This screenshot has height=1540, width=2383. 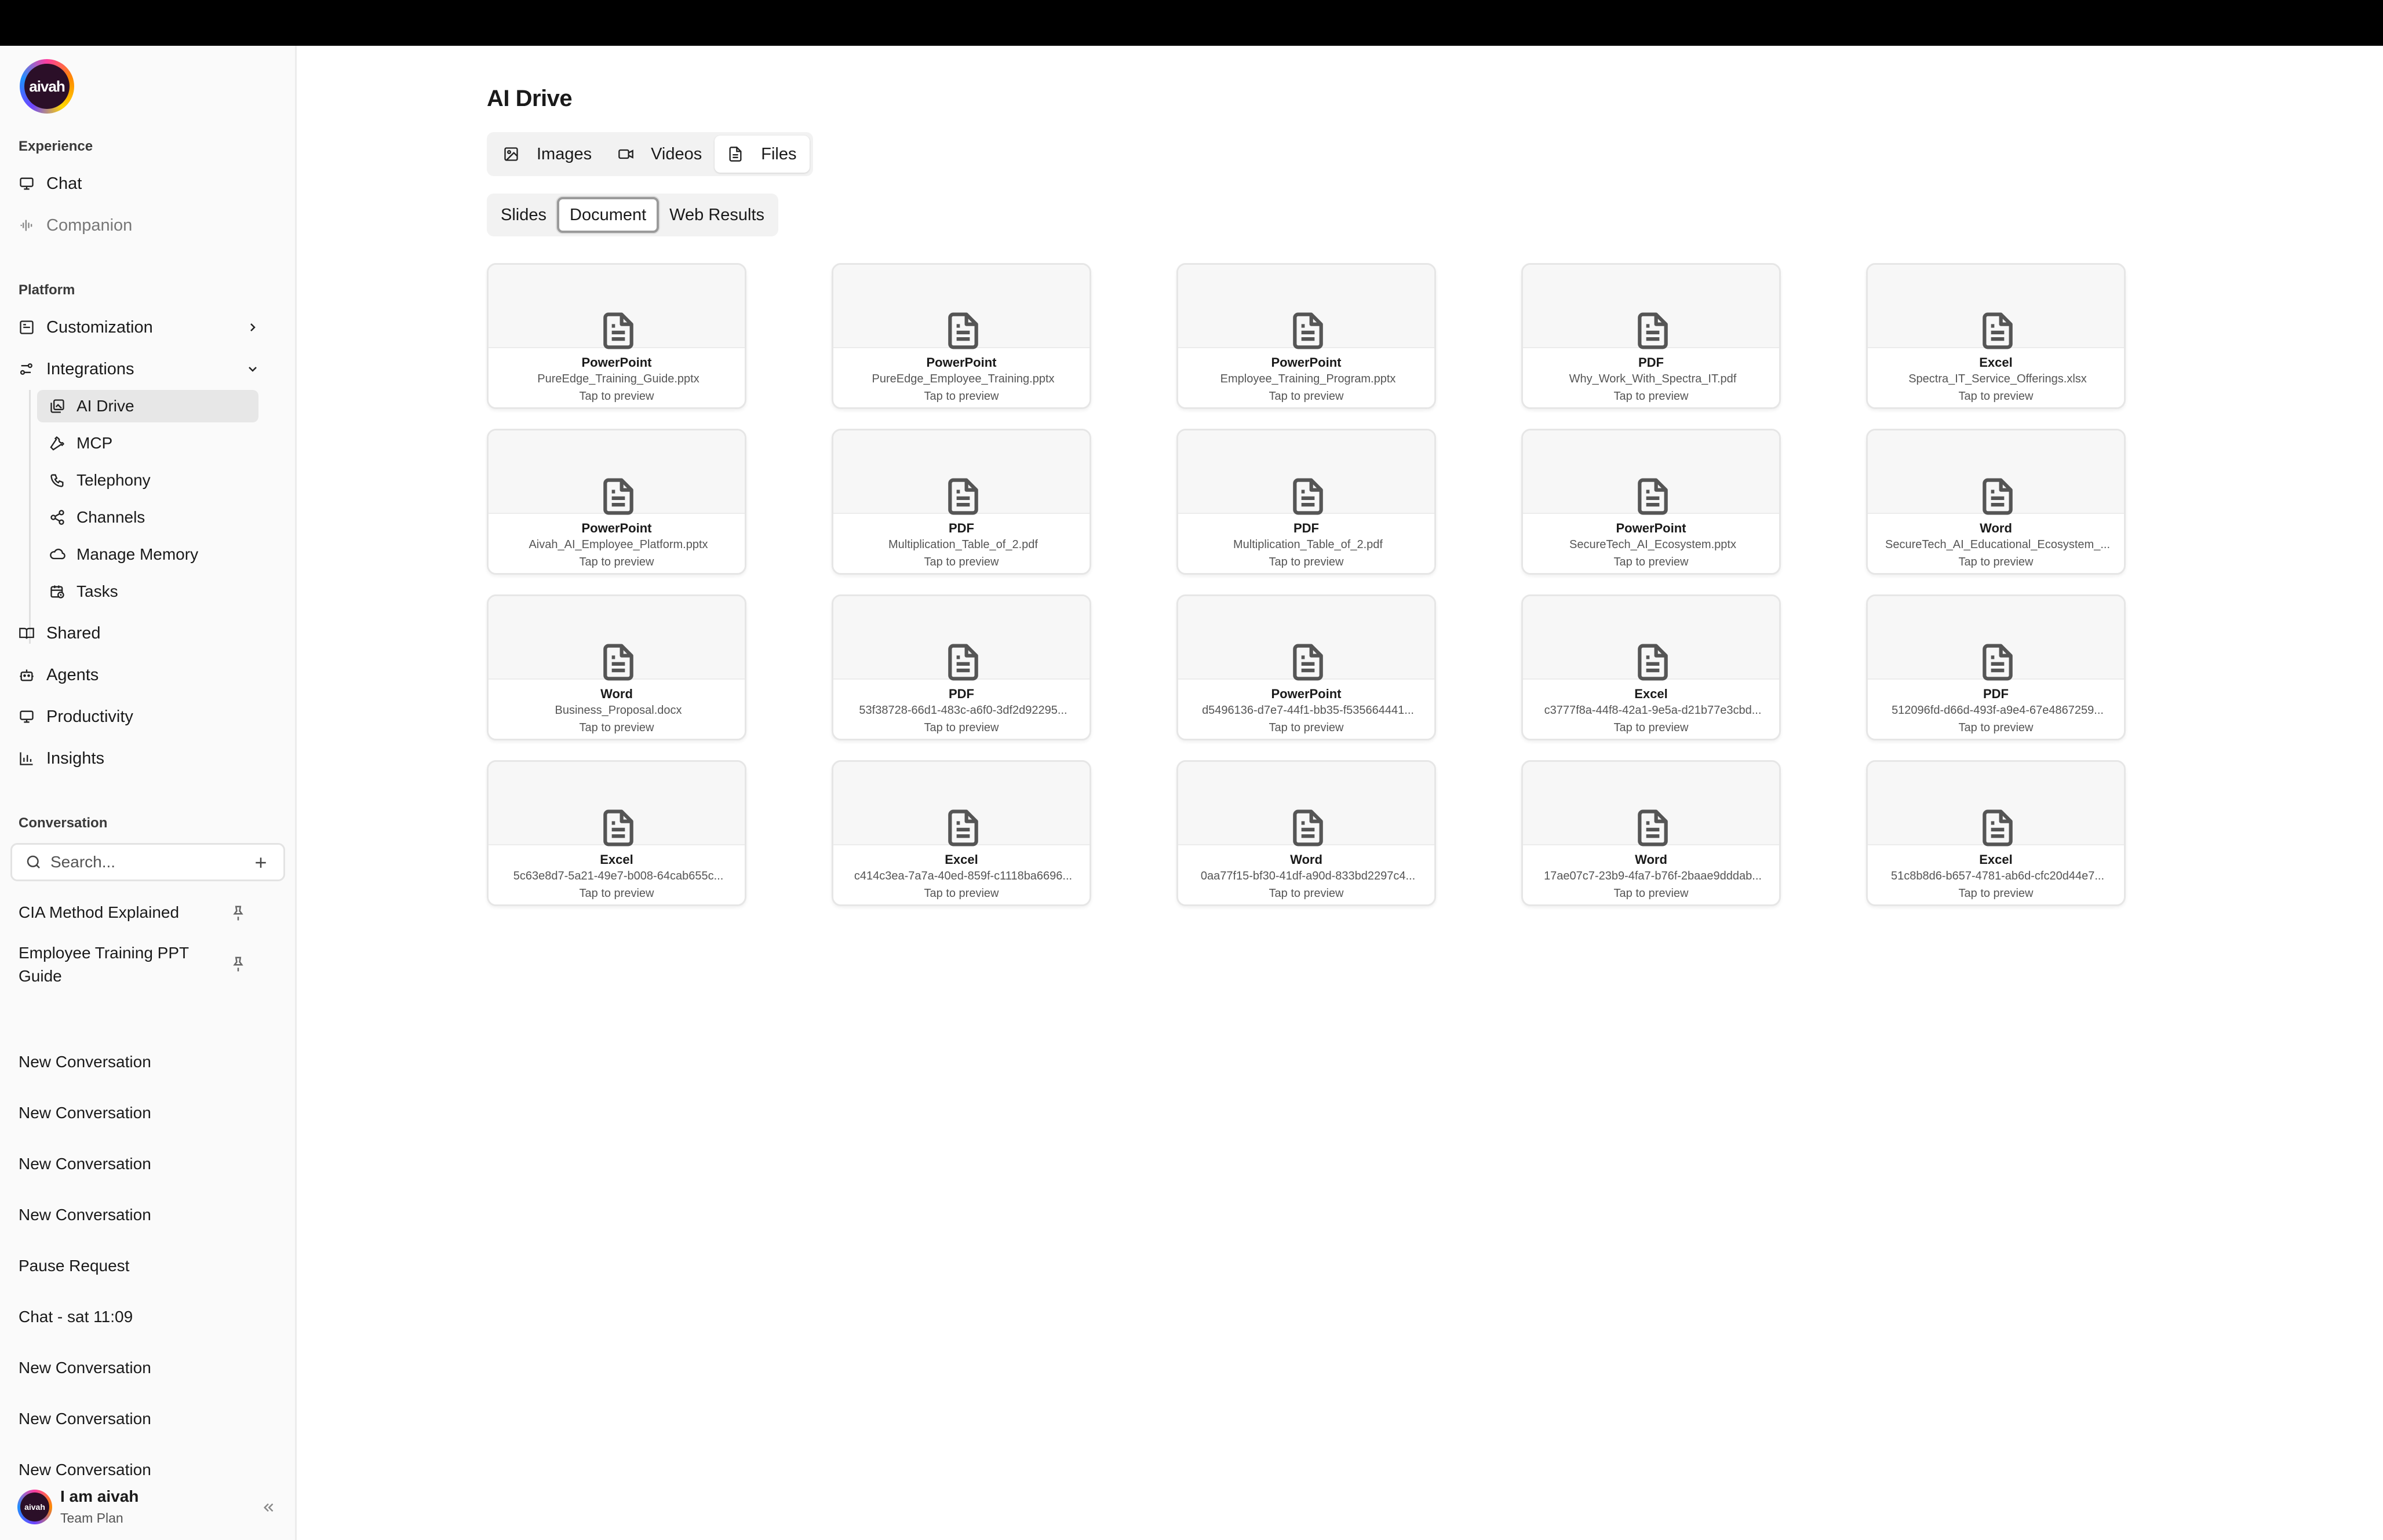 I want to click on conversation-search, so click(x=147, y=862).